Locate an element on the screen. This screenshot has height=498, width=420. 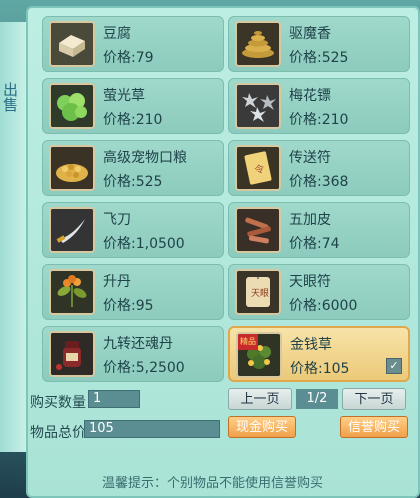
item-slot-teleport-scroll: 令 传送符 价格:368 is located at coordinates (319, 168).